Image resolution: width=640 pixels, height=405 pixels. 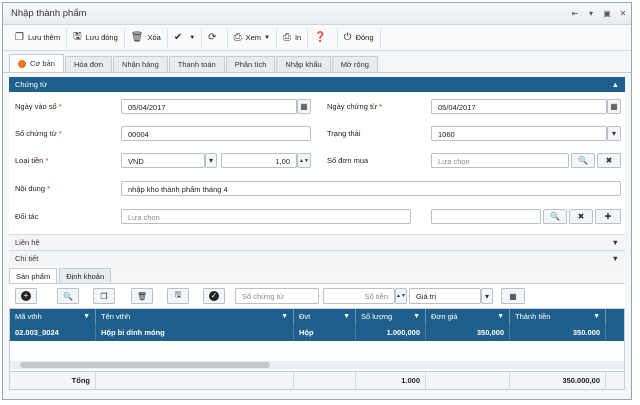 I want to click on detail-section-label: Chi tiết, so click(x=27, y=258).